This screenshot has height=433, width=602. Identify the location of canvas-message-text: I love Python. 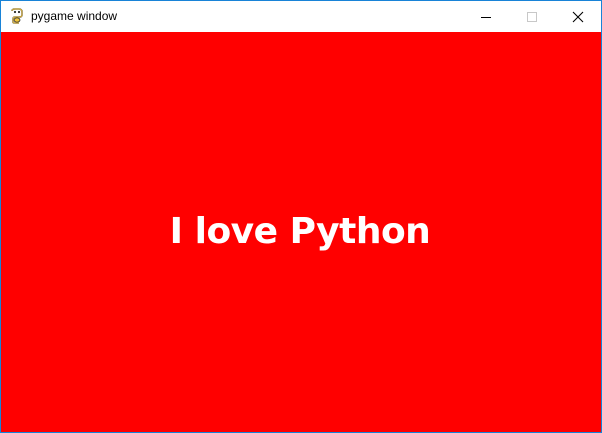
(300, 231).